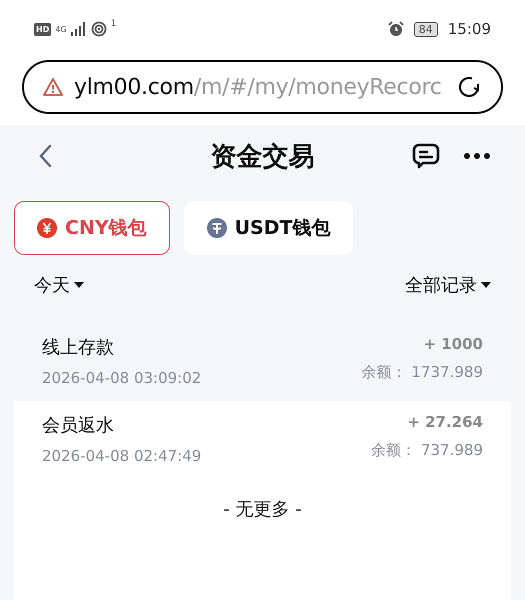 This screenshot has width=525, height=600. Describe the element at coordinates (262, 509) in the screenshot. I see `end-of-list-note: - 无更多 -` at that location.